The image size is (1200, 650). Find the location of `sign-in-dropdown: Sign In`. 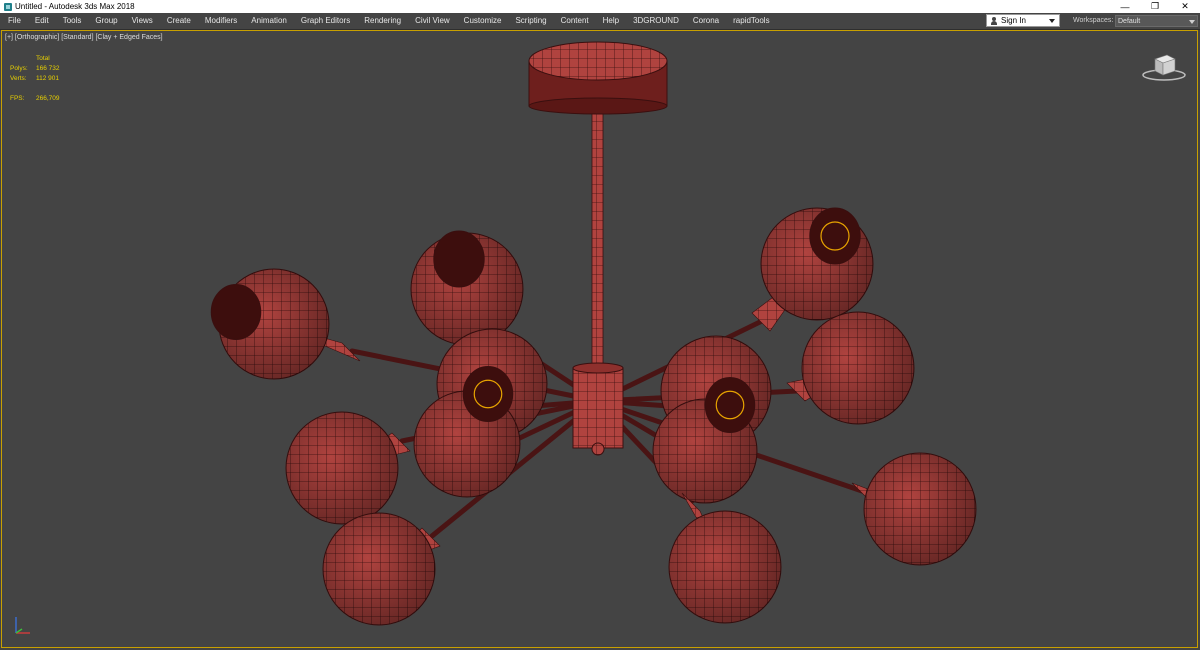

sign-in-dropdown: Sign In is located at coordinates (1023, 20).